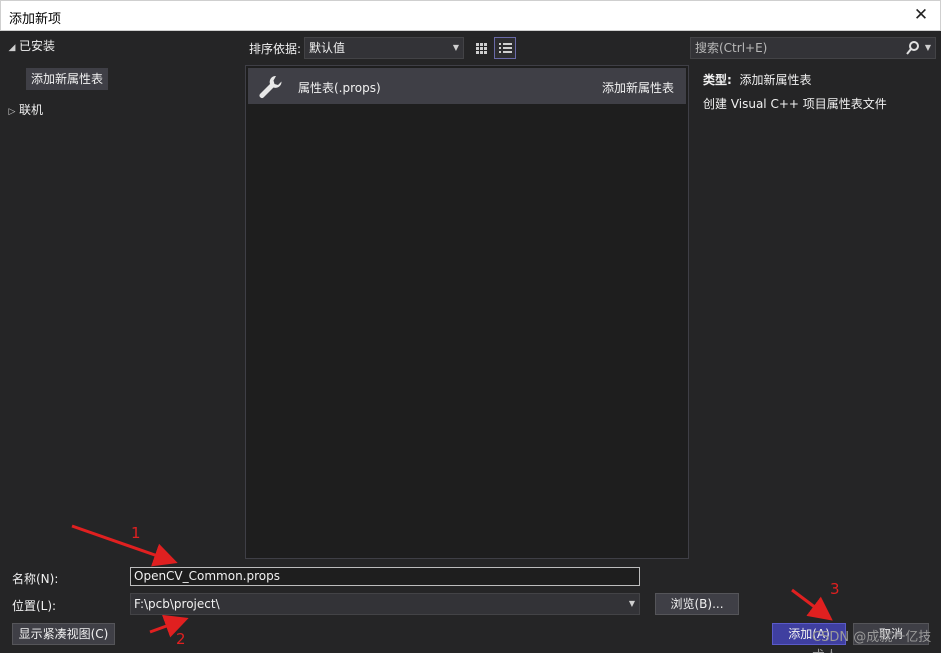  What do you see at coordinates (136, 533) in the screenshot?
I see `annotation-label-1: 1` at bounding box center [136, 533].